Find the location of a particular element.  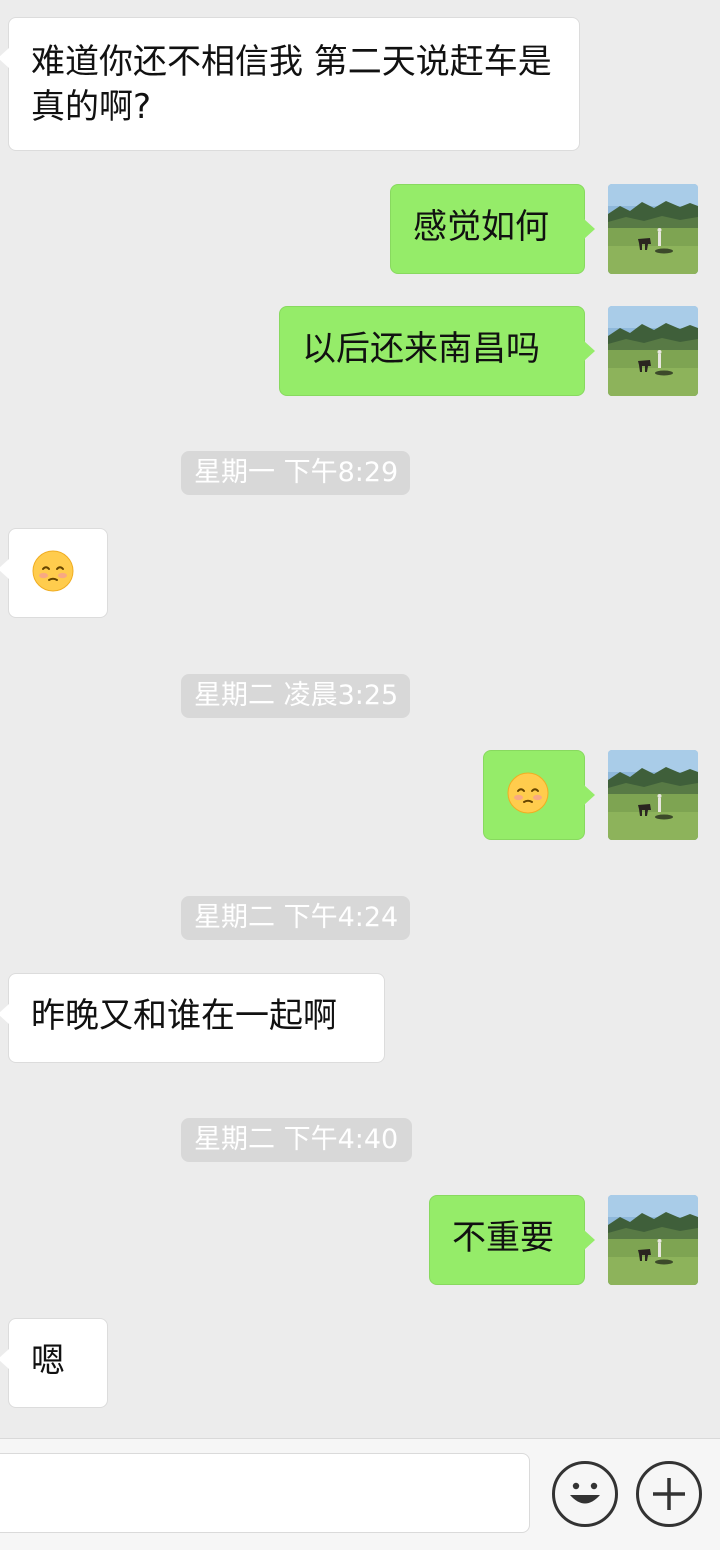

message-input is located at coordinates (265, 1493).